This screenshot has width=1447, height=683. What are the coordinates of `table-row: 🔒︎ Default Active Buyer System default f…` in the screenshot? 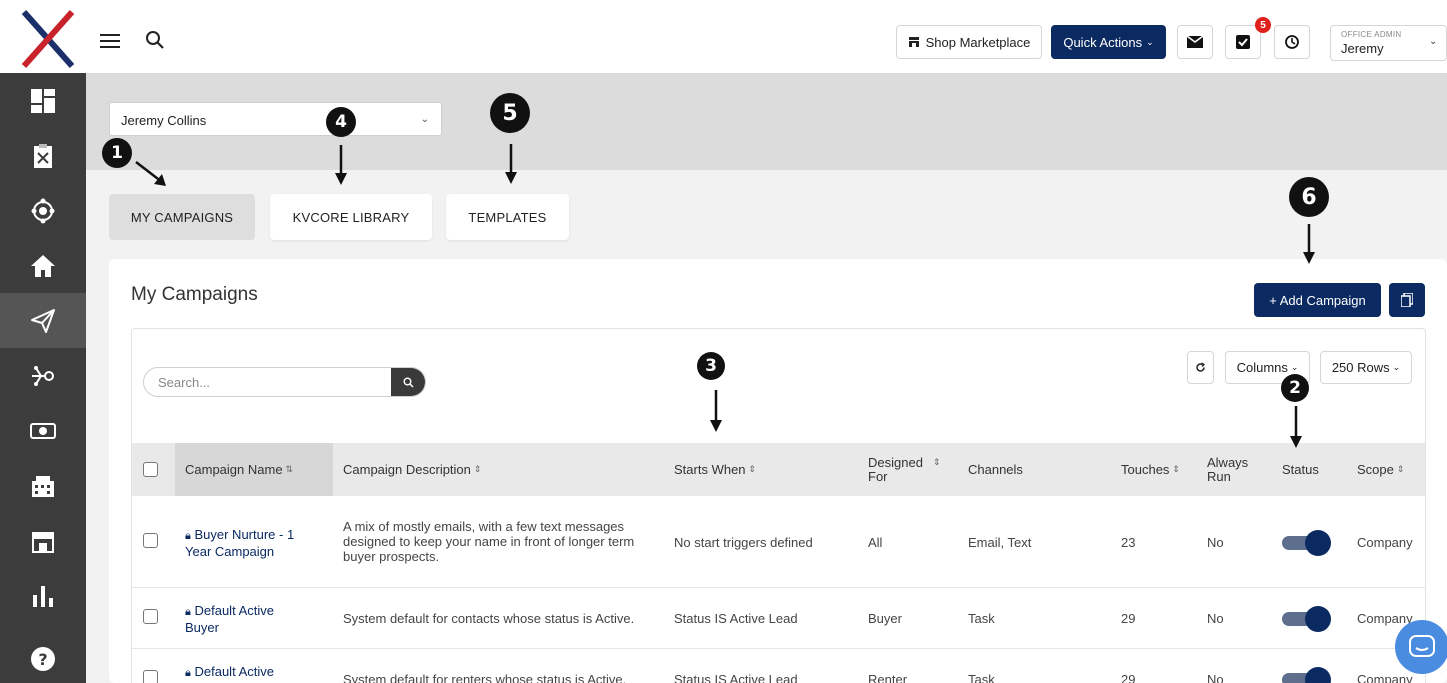 It's located at (778, 618).